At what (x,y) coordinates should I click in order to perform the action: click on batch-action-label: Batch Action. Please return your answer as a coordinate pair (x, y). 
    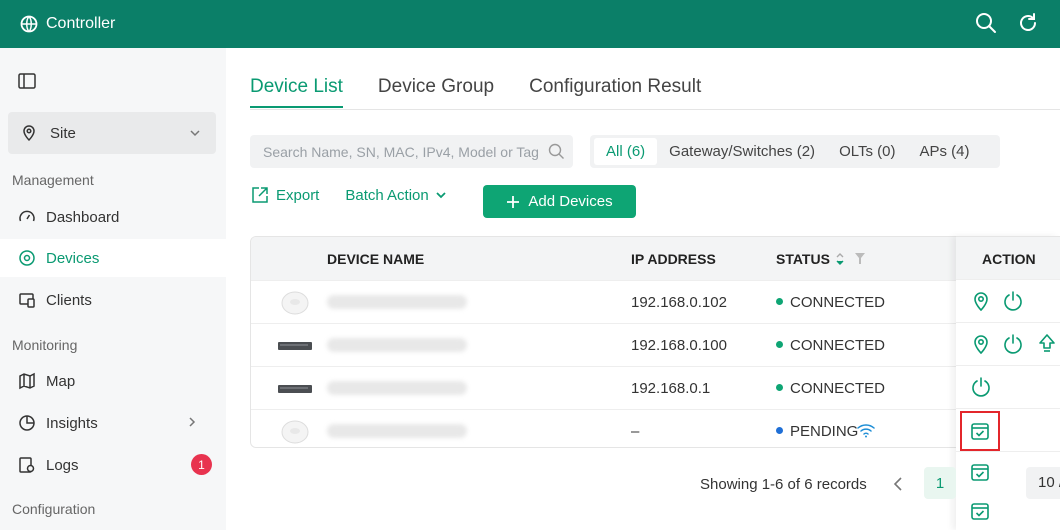
    Looking at the image, I should click on (387, 195).